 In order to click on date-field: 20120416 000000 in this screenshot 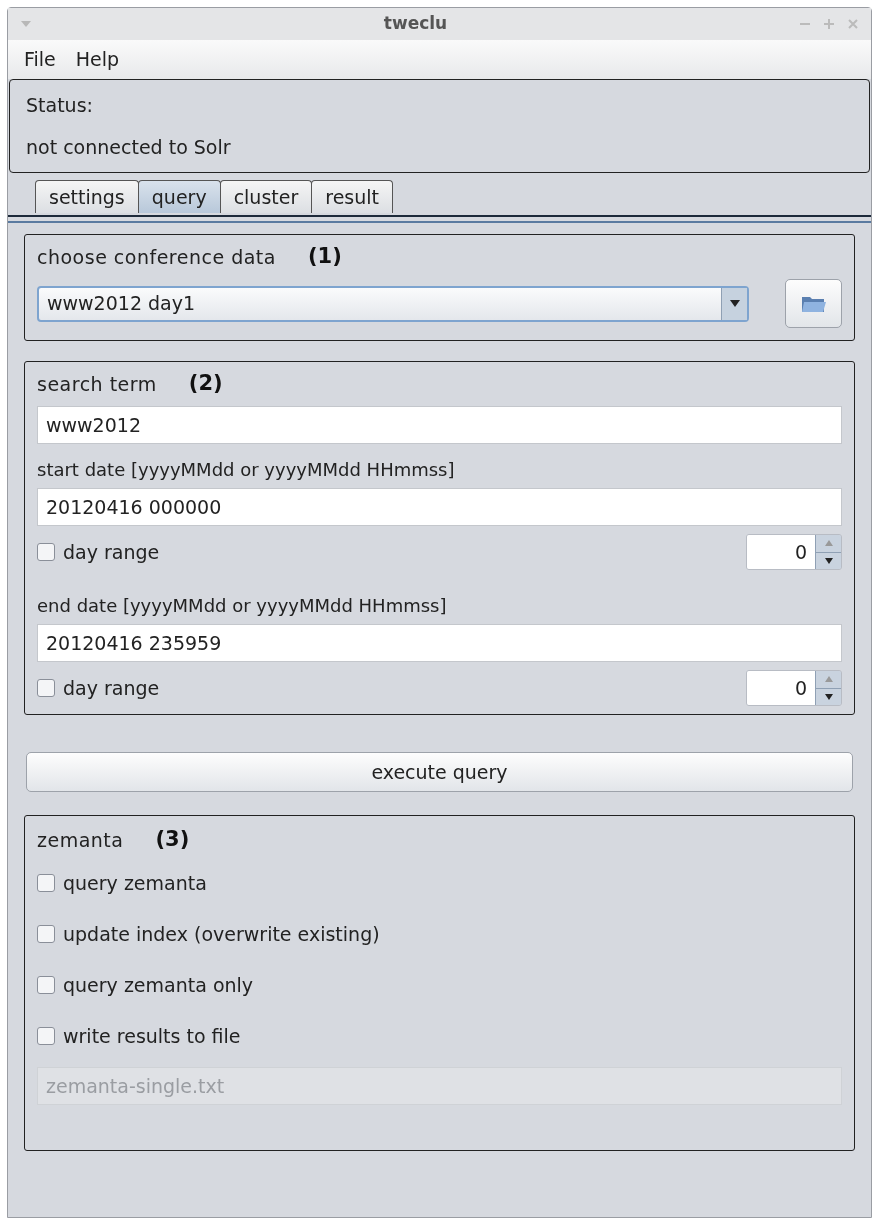, I will do `click(439, 507)`.